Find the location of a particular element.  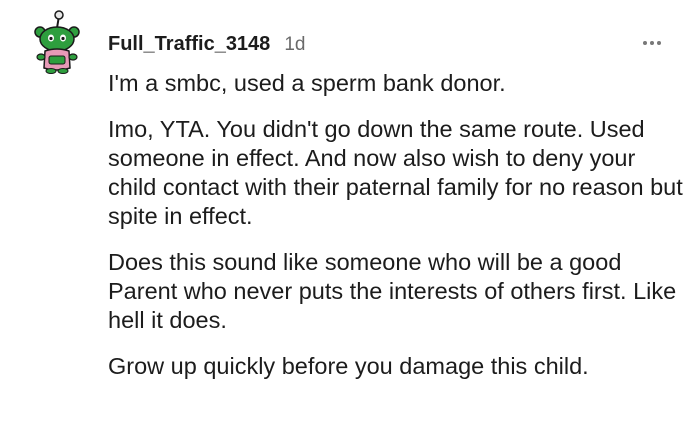

more-options-button is located at coordinates (652, 43).